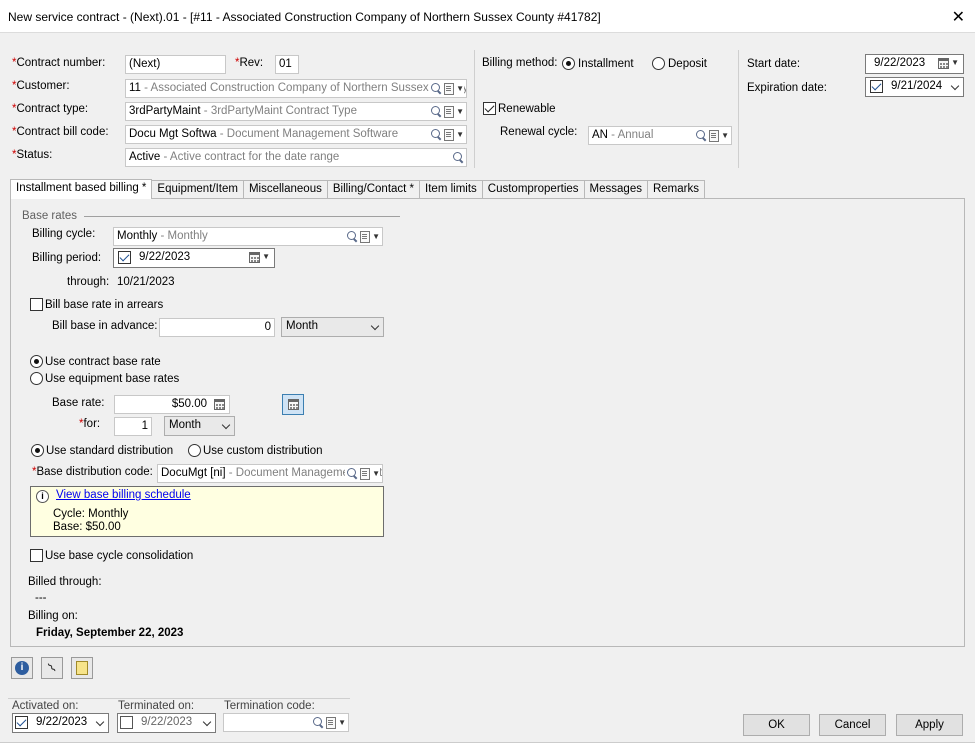 This screenshot has width=975, height=749. Describe the element at coordinates (50, 109) in the screenshot. I see `contract-type-label: *Contract type:` at that location.